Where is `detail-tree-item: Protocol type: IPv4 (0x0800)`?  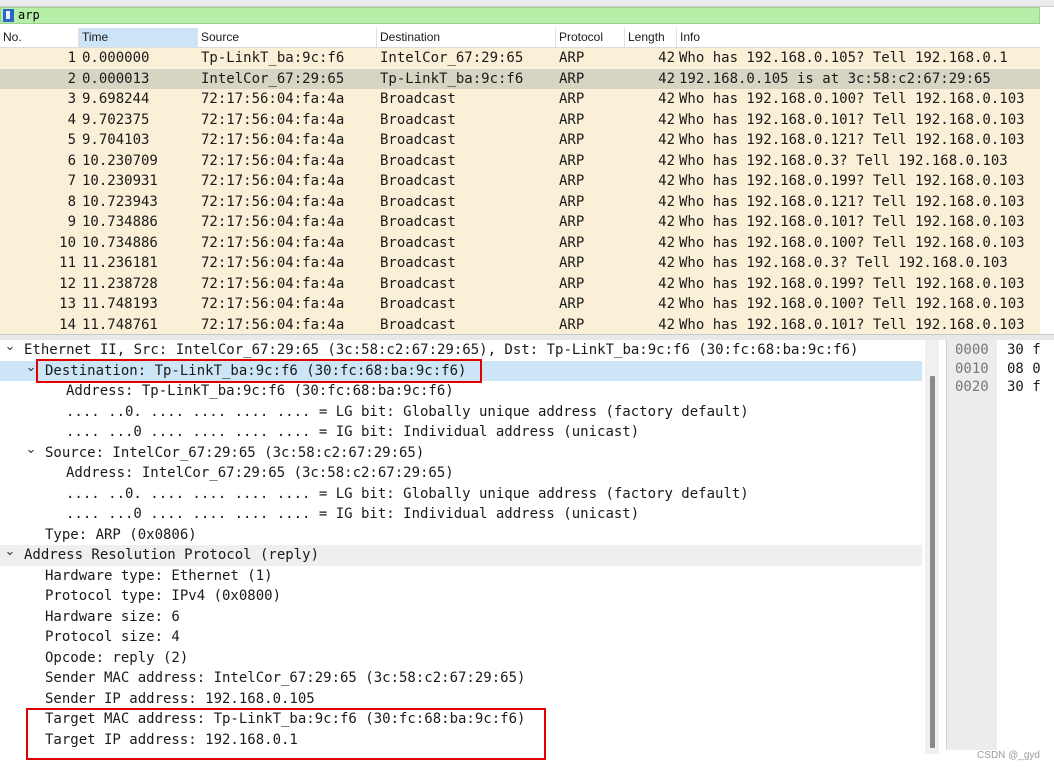
detail-tree-item: Protocol type: IPv4 (0x0800) is located at coordinates (461, 596).